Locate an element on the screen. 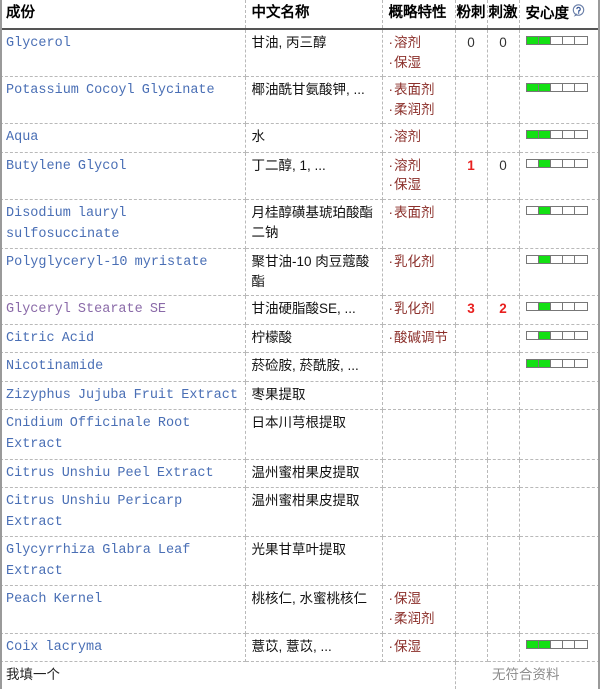 This screenshot has height=689, width=600. table-row: Butylene Glycol 丁二醇, 1, ... 溶剂保湿10 is located at coordinates (300, 176).